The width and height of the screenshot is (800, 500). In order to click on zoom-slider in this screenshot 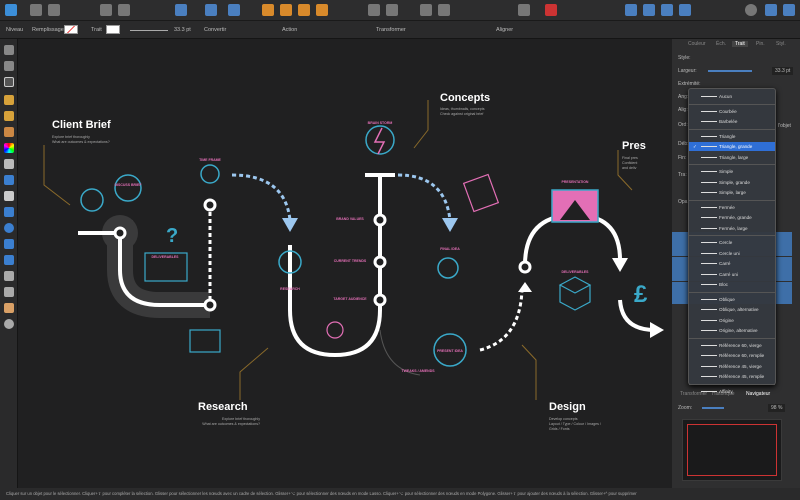, I will do `click(713, 408)`.